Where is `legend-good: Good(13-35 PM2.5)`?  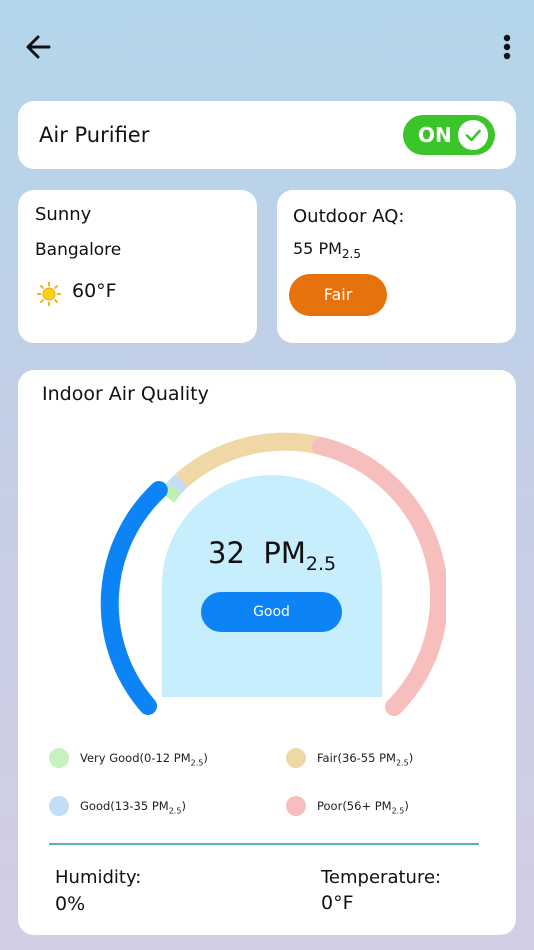
legend-good: Good(13-35 PM2.5) is located at coordinates (133, 807).